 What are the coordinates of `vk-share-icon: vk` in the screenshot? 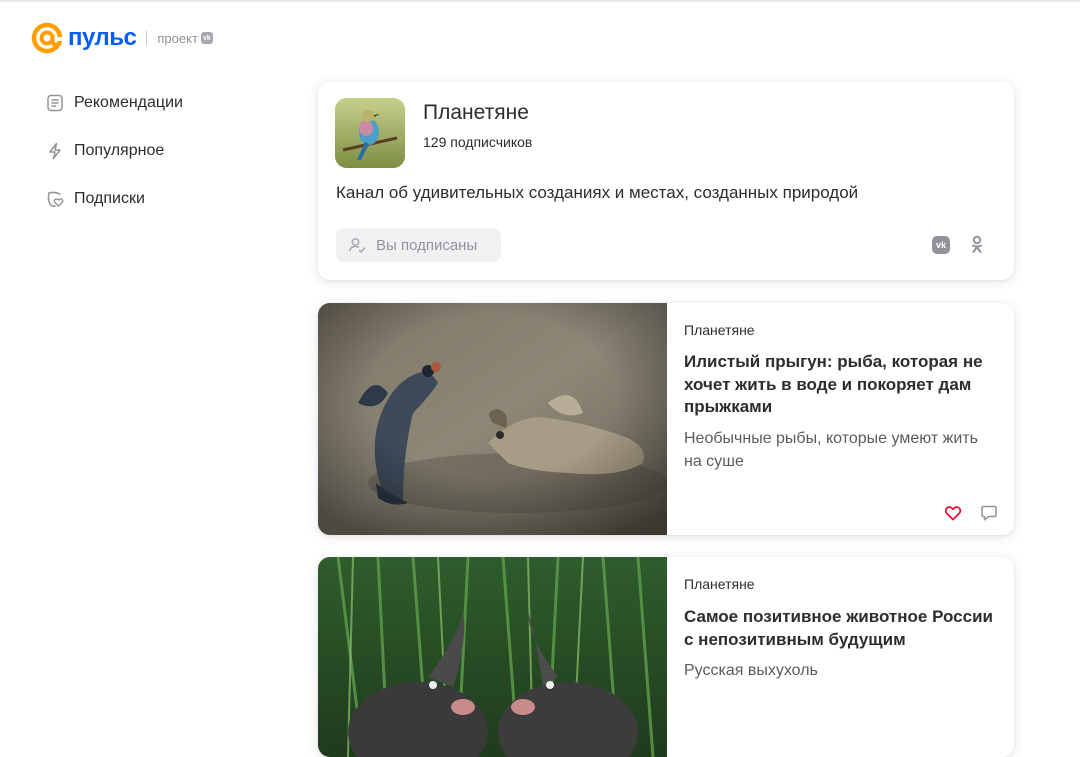 It's located at (941, 245).